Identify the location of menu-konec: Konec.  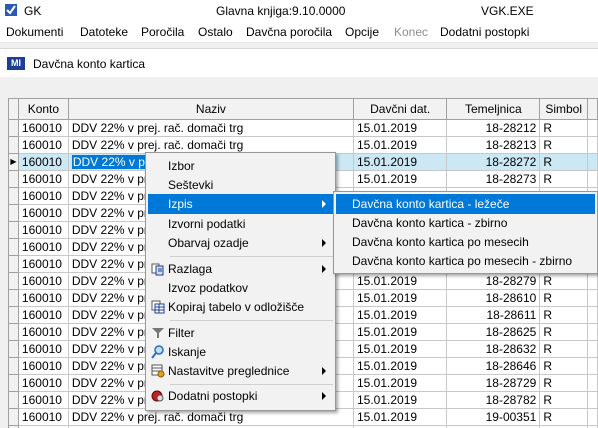
(411, 32).